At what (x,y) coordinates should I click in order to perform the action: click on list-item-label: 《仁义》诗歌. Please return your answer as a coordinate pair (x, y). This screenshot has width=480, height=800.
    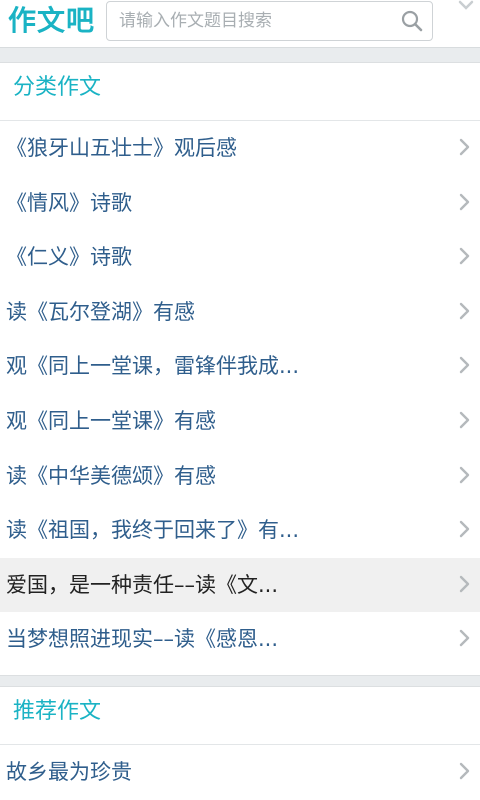
    Looking at the image, I should click on (69, 257).